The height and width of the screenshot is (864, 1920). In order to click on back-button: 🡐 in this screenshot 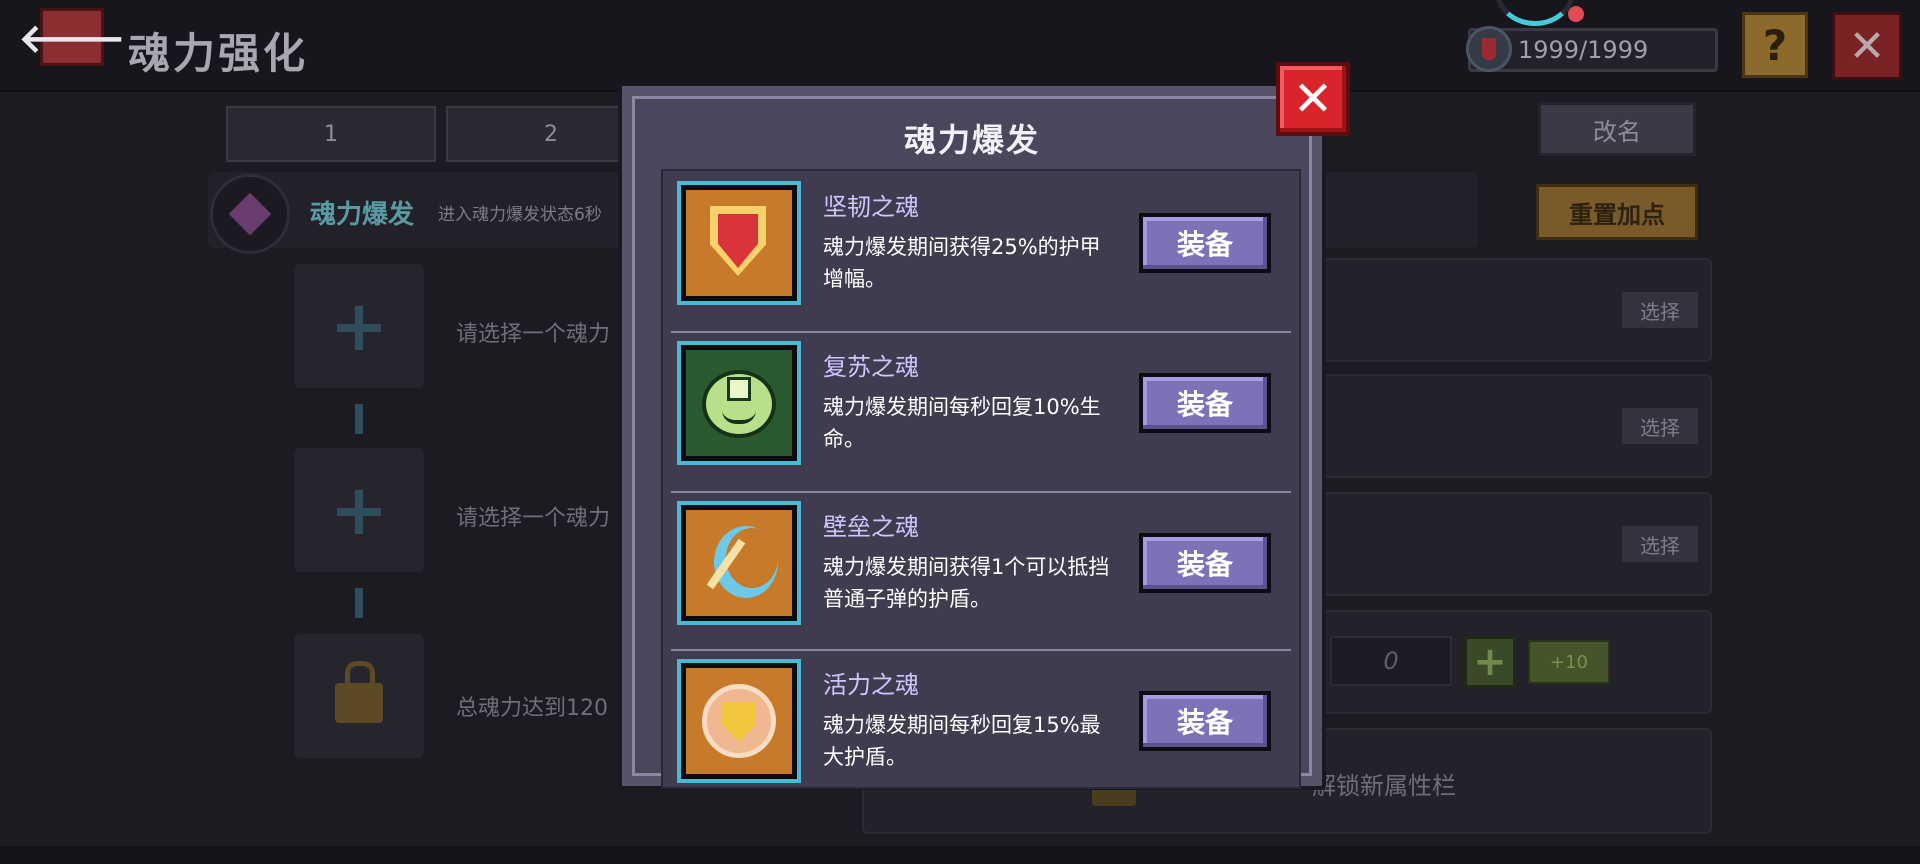, I will do `click(72, 37)`.